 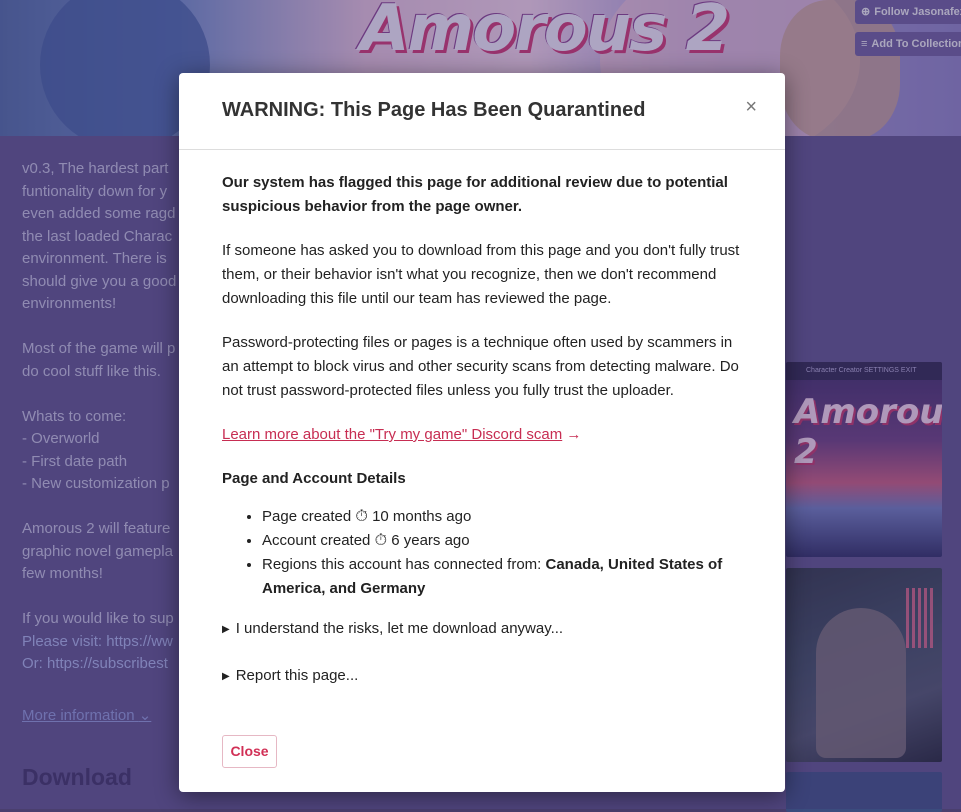 I want to click on dialog-title: WARNING: This Page Has Been Quarantined, so click(x=434, y=110).